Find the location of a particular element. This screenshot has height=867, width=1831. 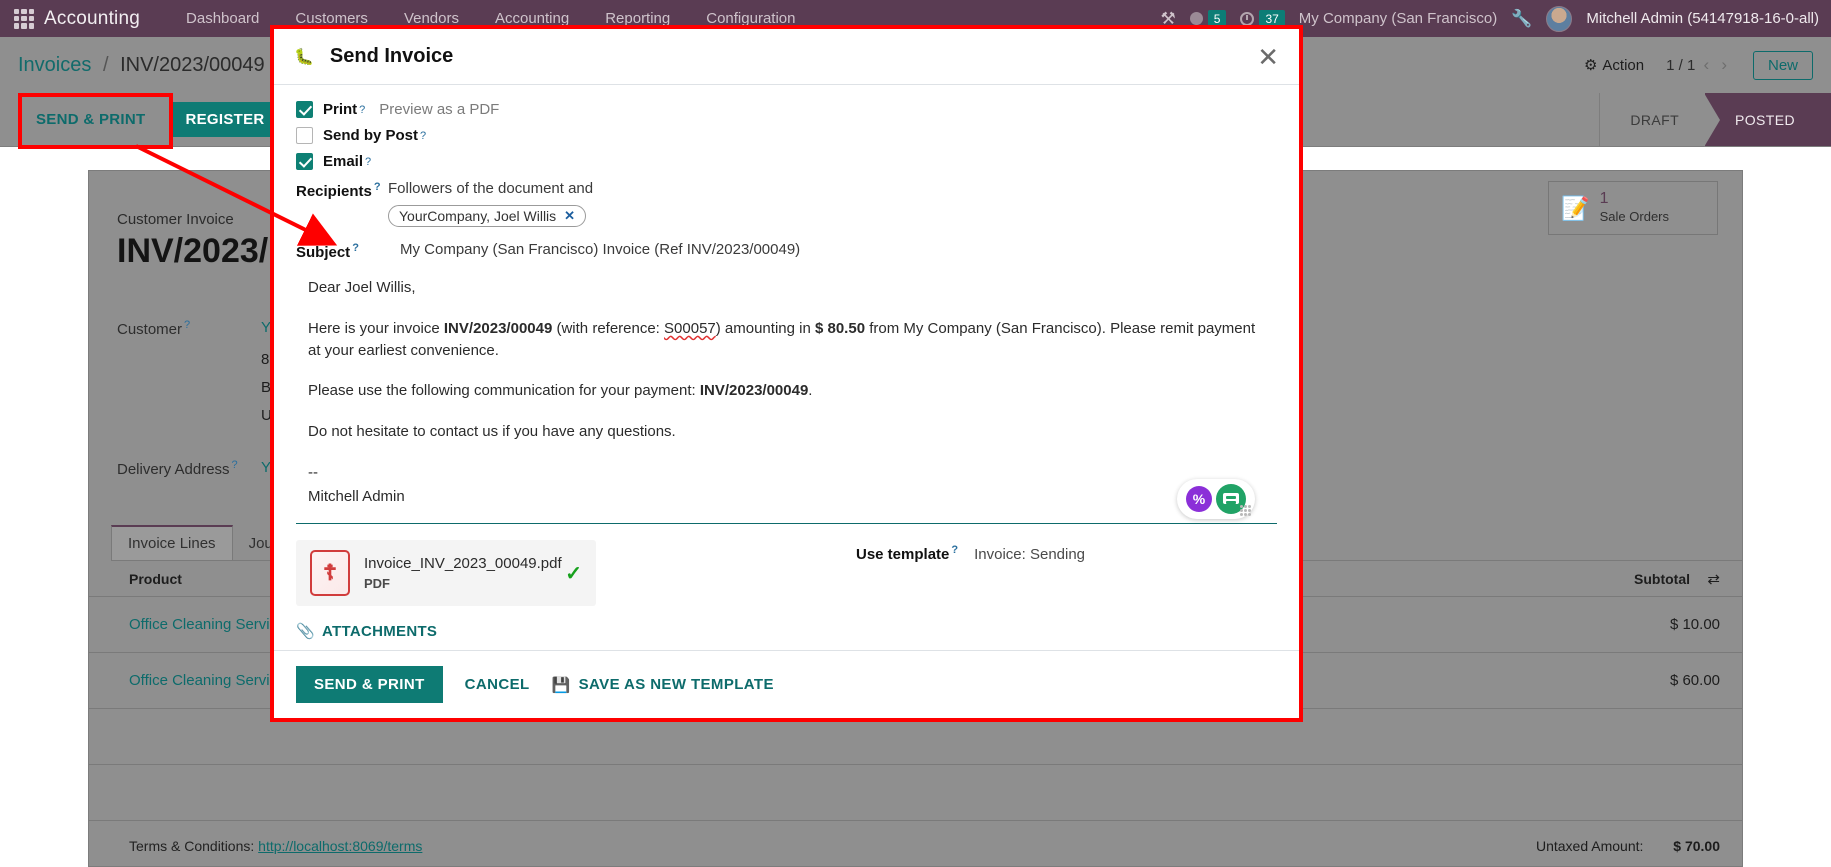

column-header-subtotal: Subtotal is located at coordinates (1662, 578).